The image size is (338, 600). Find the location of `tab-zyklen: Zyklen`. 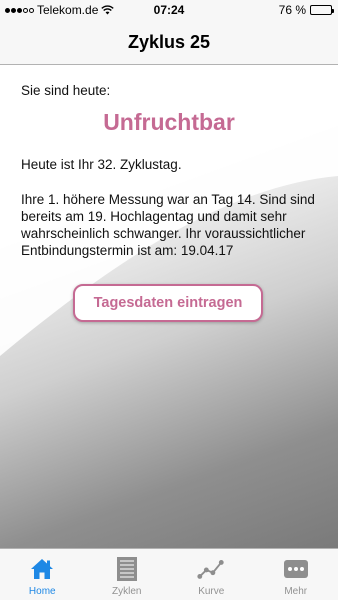

tab-zyklen: Zyklen is located at coordinates (127, 574).